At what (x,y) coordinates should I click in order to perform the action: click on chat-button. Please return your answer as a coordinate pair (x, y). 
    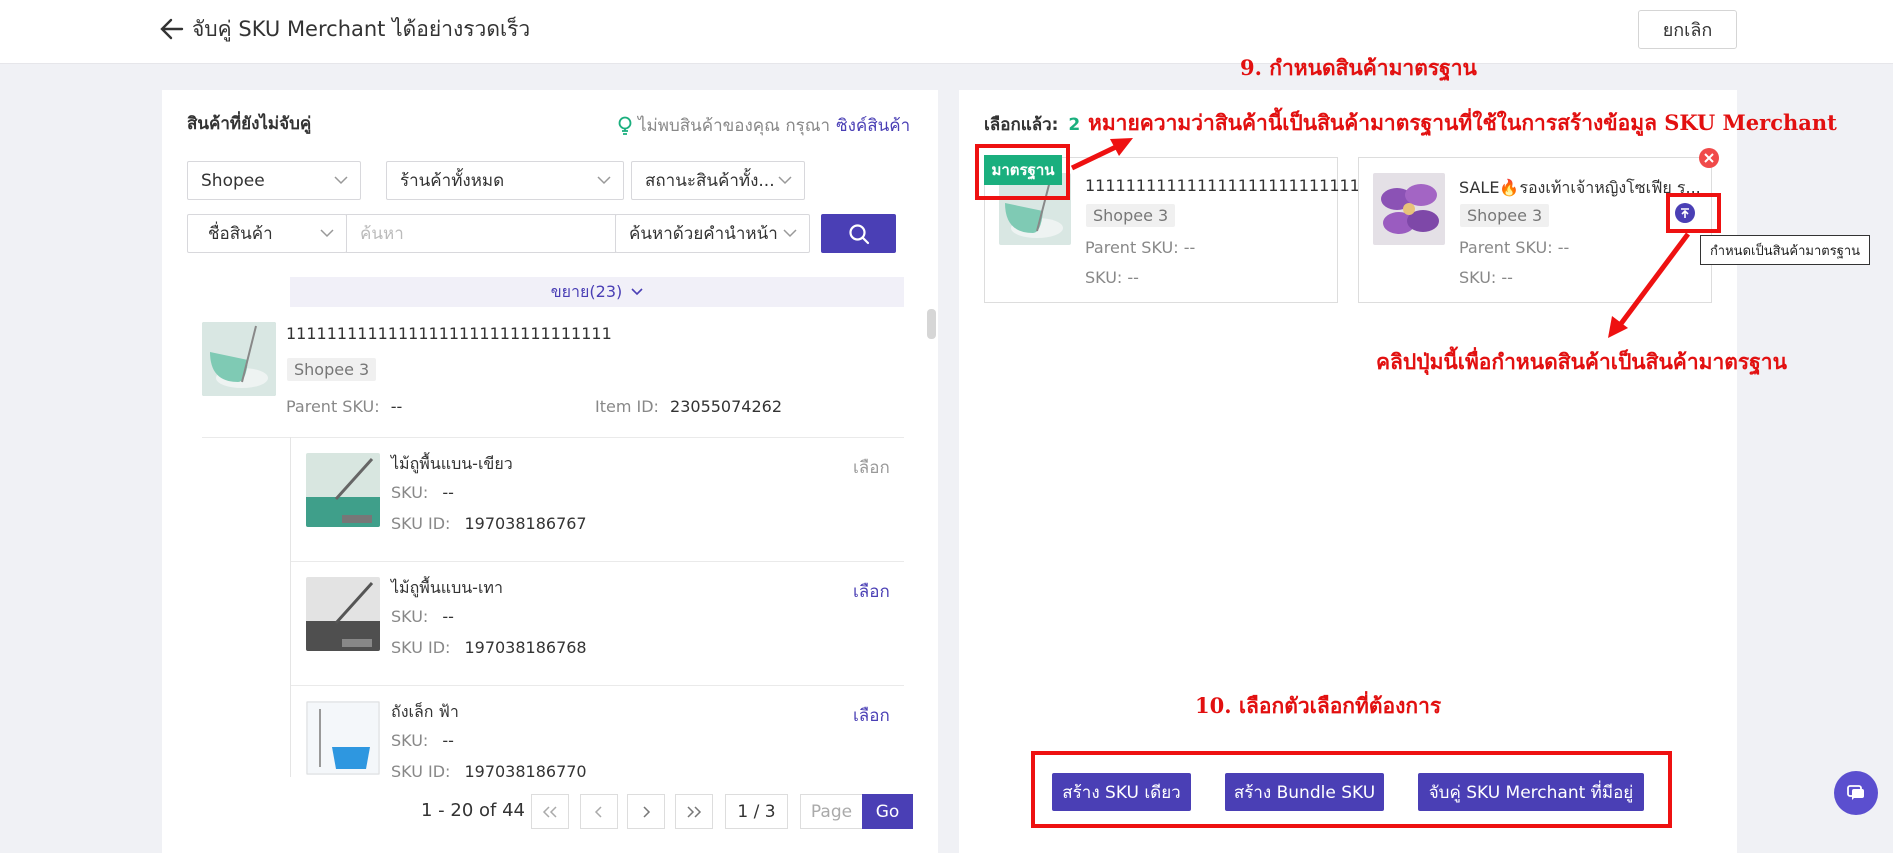
    Looking at the image, I should click on (1856, 793).